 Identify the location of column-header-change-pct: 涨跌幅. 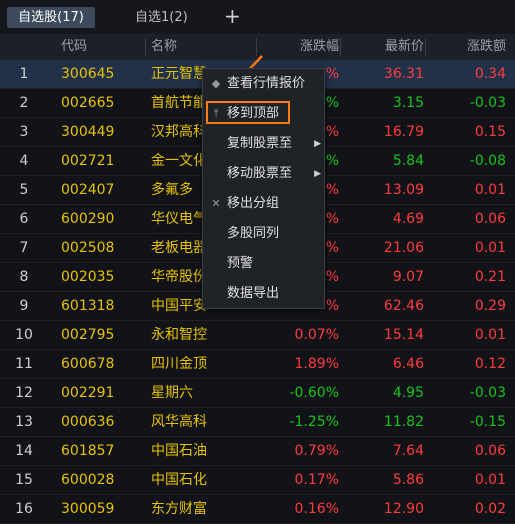
(319, 47).